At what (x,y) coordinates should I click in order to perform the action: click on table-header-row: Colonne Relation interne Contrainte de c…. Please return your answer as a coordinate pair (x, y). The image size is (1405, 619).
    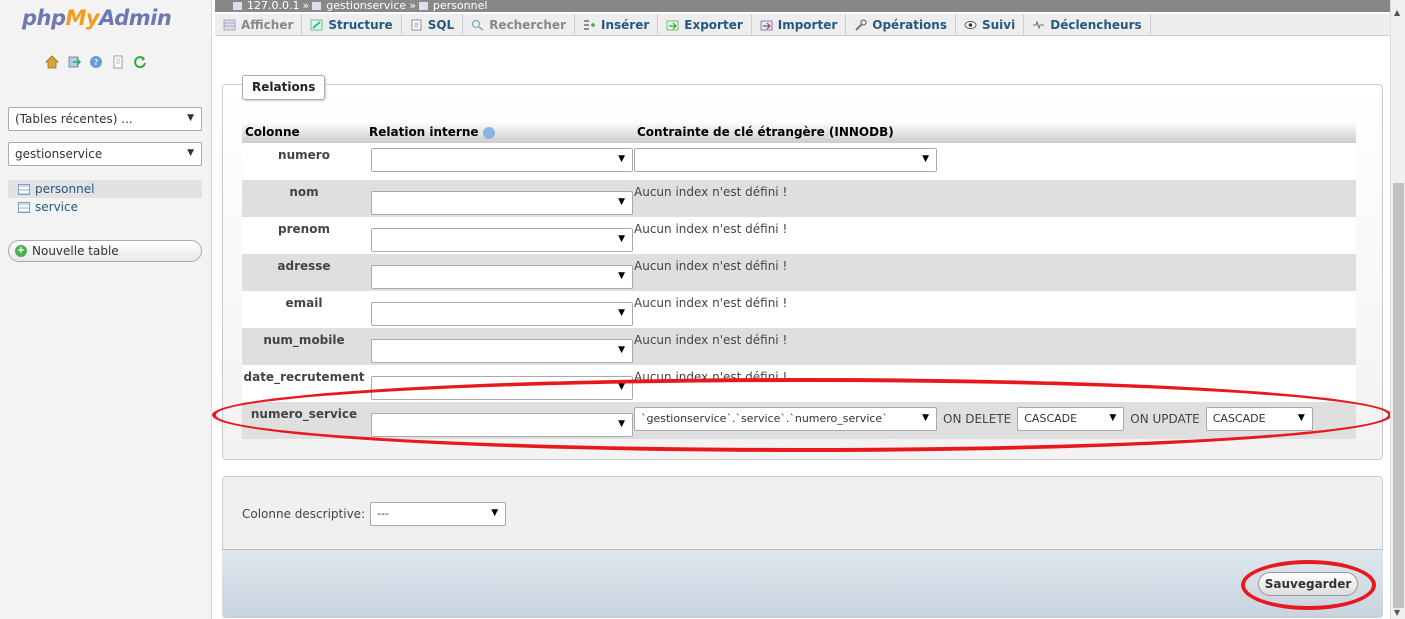
    Looking at the image, I should click on (799, 132).